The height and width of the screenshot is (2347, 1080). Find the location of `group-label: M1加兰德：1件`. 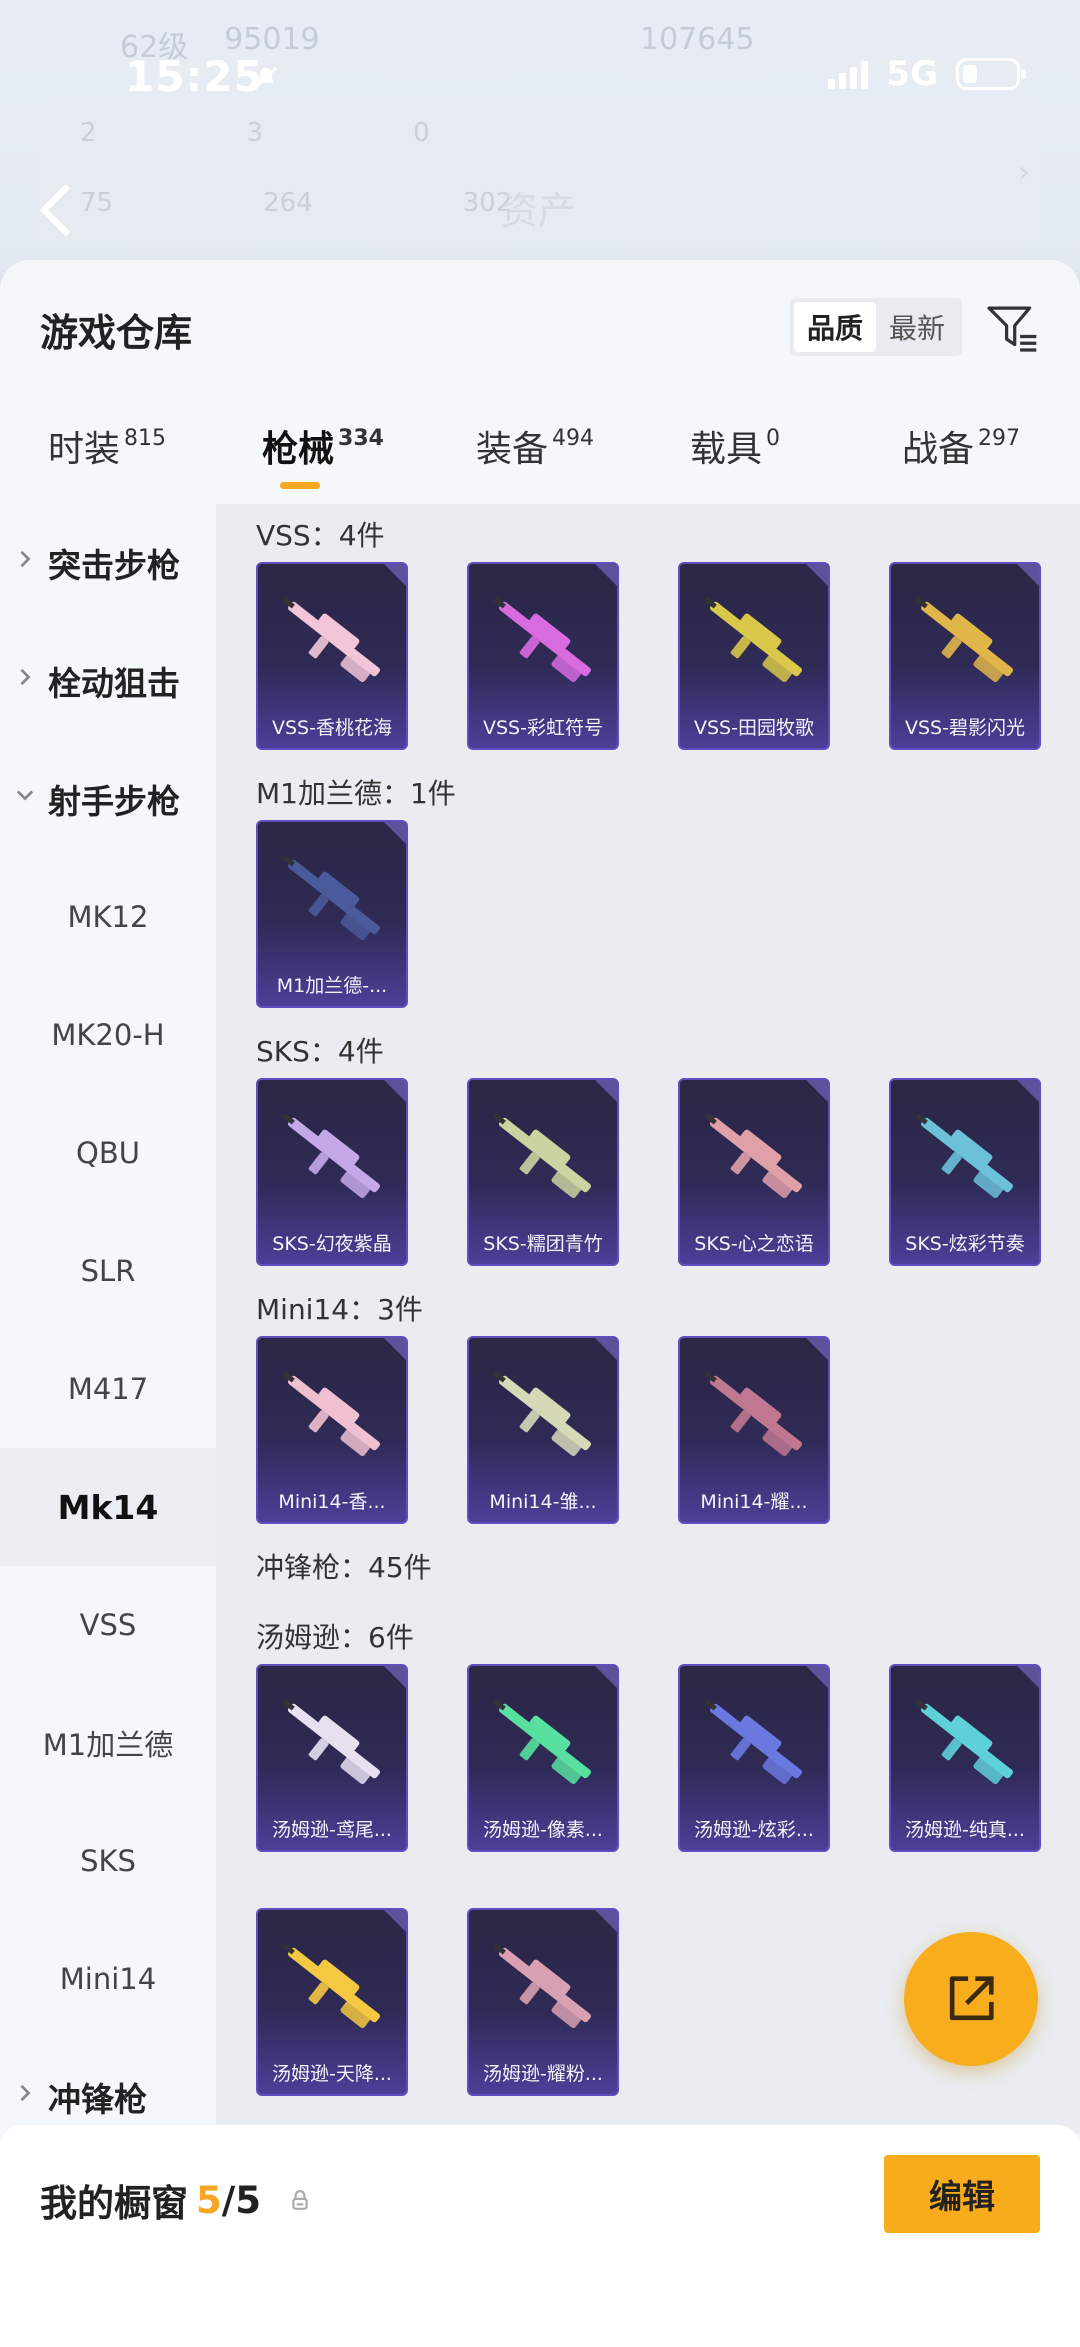

group-label: M1加兰德：1件 is located at coordinates (356, 793).